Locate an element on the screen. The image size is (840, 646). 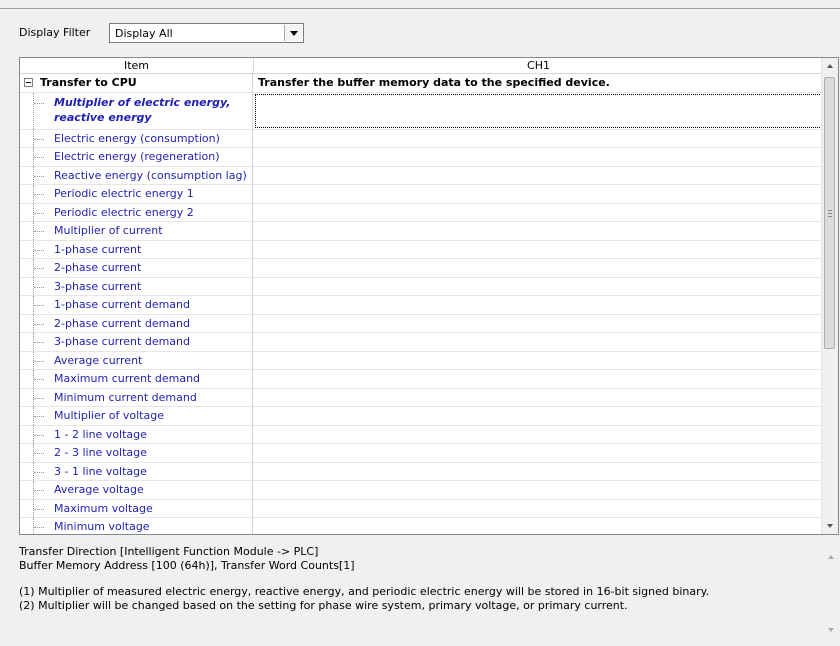
group-item-cell: Transfer to CPU is located at coordinates (136, 83).